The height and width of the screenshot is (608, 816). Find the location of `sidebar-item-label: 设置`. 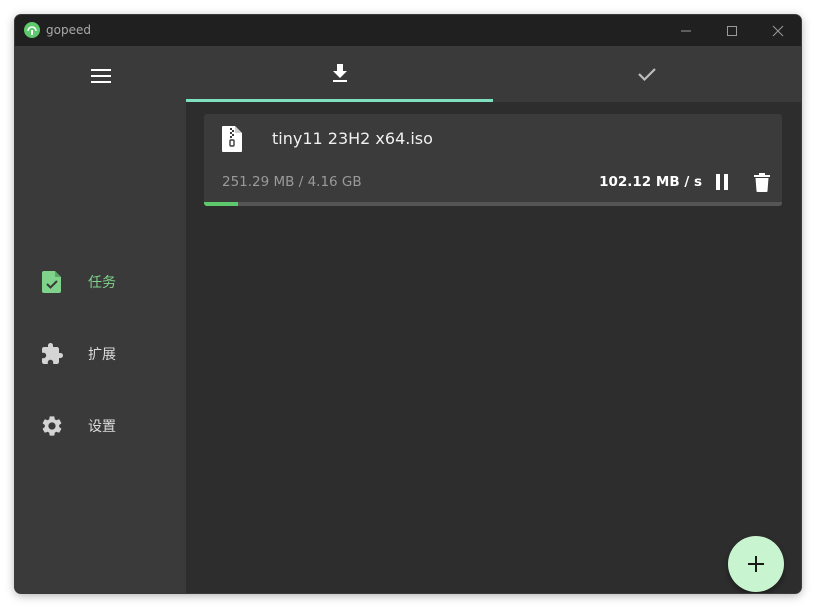

sidebar-item-label: 设置 is located at coordinates (102, 427).